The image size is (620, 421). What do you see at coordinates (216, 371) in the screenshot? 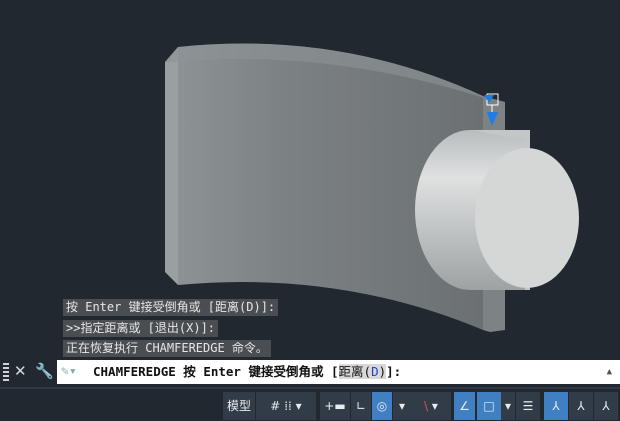
I see `command-prompt-text: CHAMFEREDGE 按 Enter 键接受倒角或 [` at bounding box center [216, 371].